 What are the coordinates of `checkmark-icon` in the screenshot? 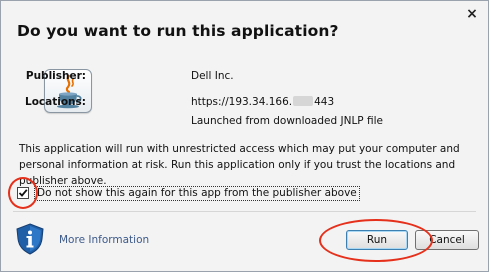 It's located at (23, 193).